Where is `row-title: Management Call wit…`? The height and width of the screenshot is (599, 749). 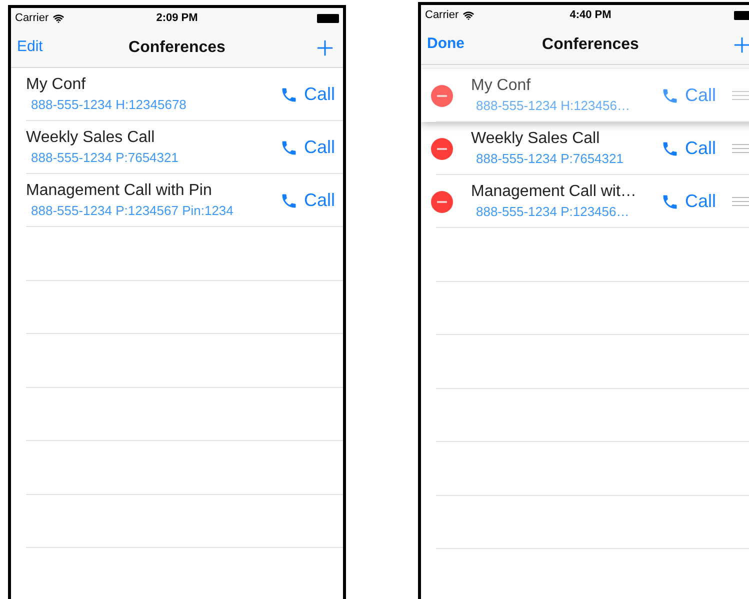
row-title: Management Call wit… is located at coordinates (554, 192).